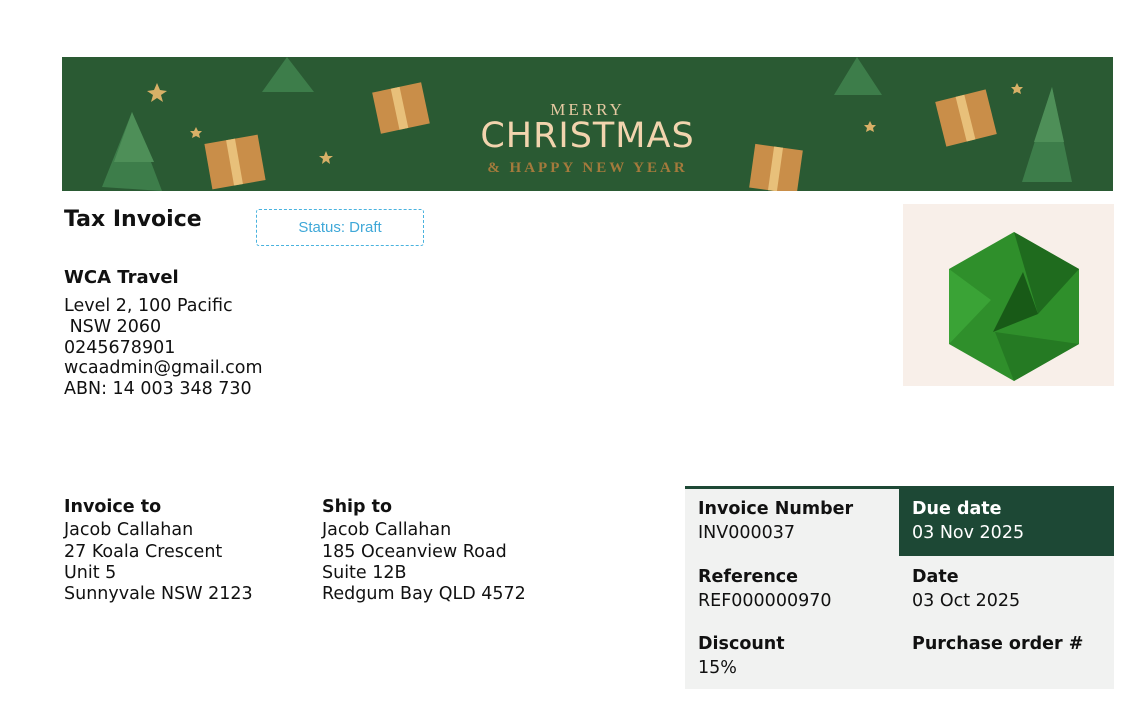 The height and width of the screenshot is (710, 1141). I want to click on company-logo, so click(1008, 295).